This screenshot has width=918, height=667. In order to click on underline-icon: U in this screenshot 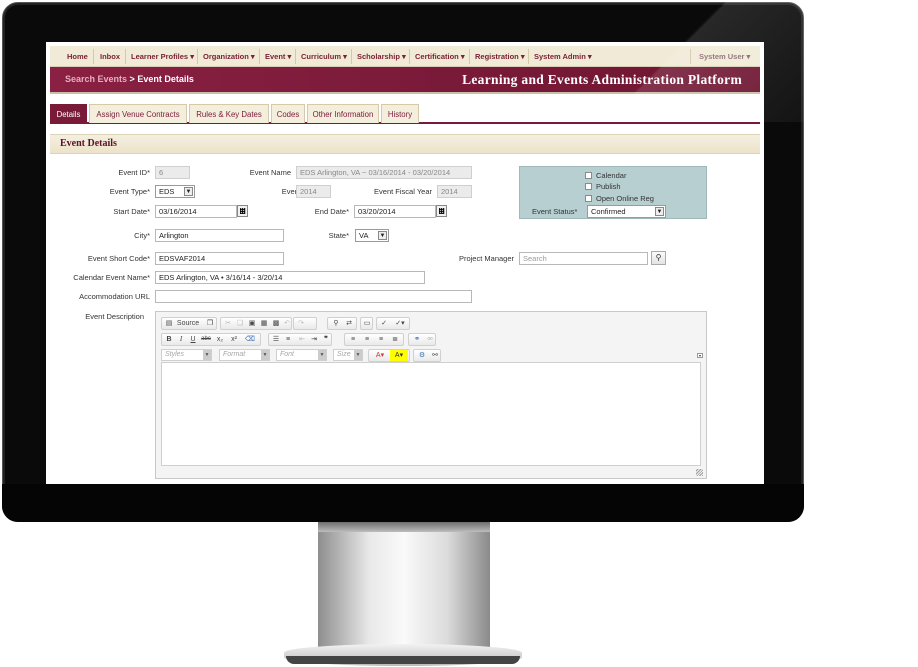, I will do `click(193, 339)`.